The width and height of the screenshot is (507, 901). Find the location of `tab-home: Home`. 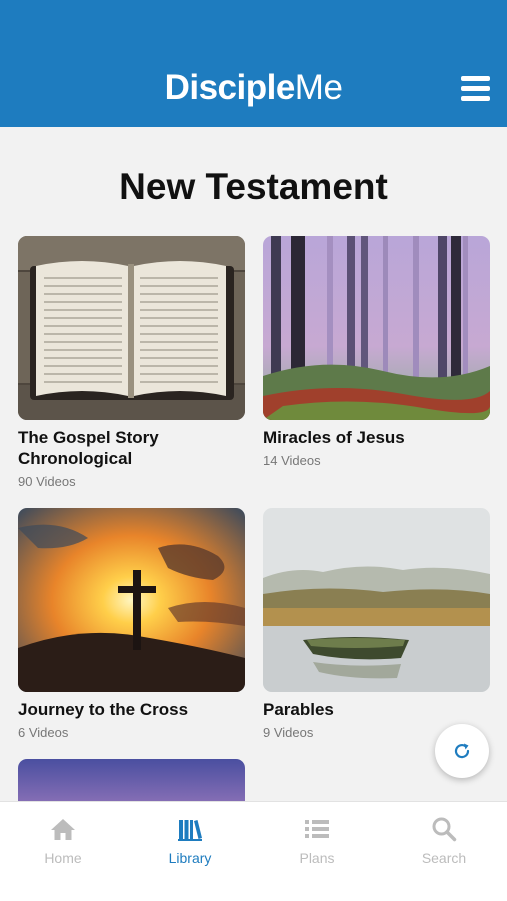

tab-home: Home is located at coordinates (63, 851).